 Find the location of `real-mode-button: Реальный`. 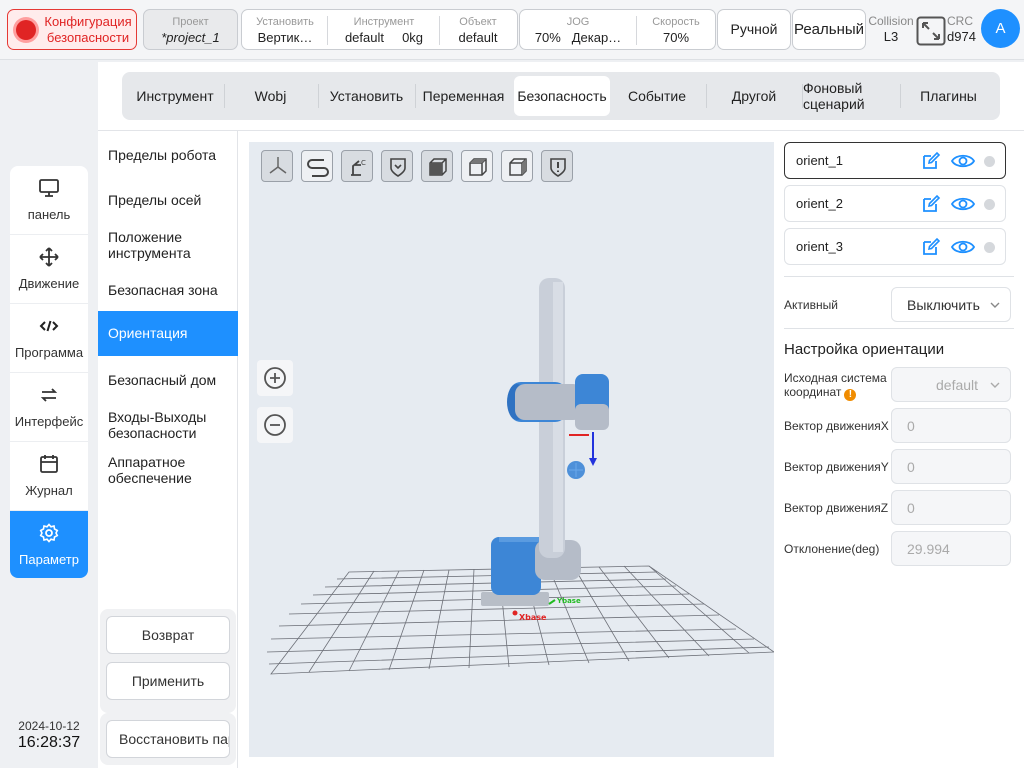

real-mode-button: Реальный is located at coordinates (829, 29).